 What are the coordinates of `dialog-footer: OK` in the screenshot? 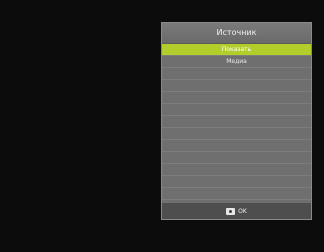 It's located at (236, 211).